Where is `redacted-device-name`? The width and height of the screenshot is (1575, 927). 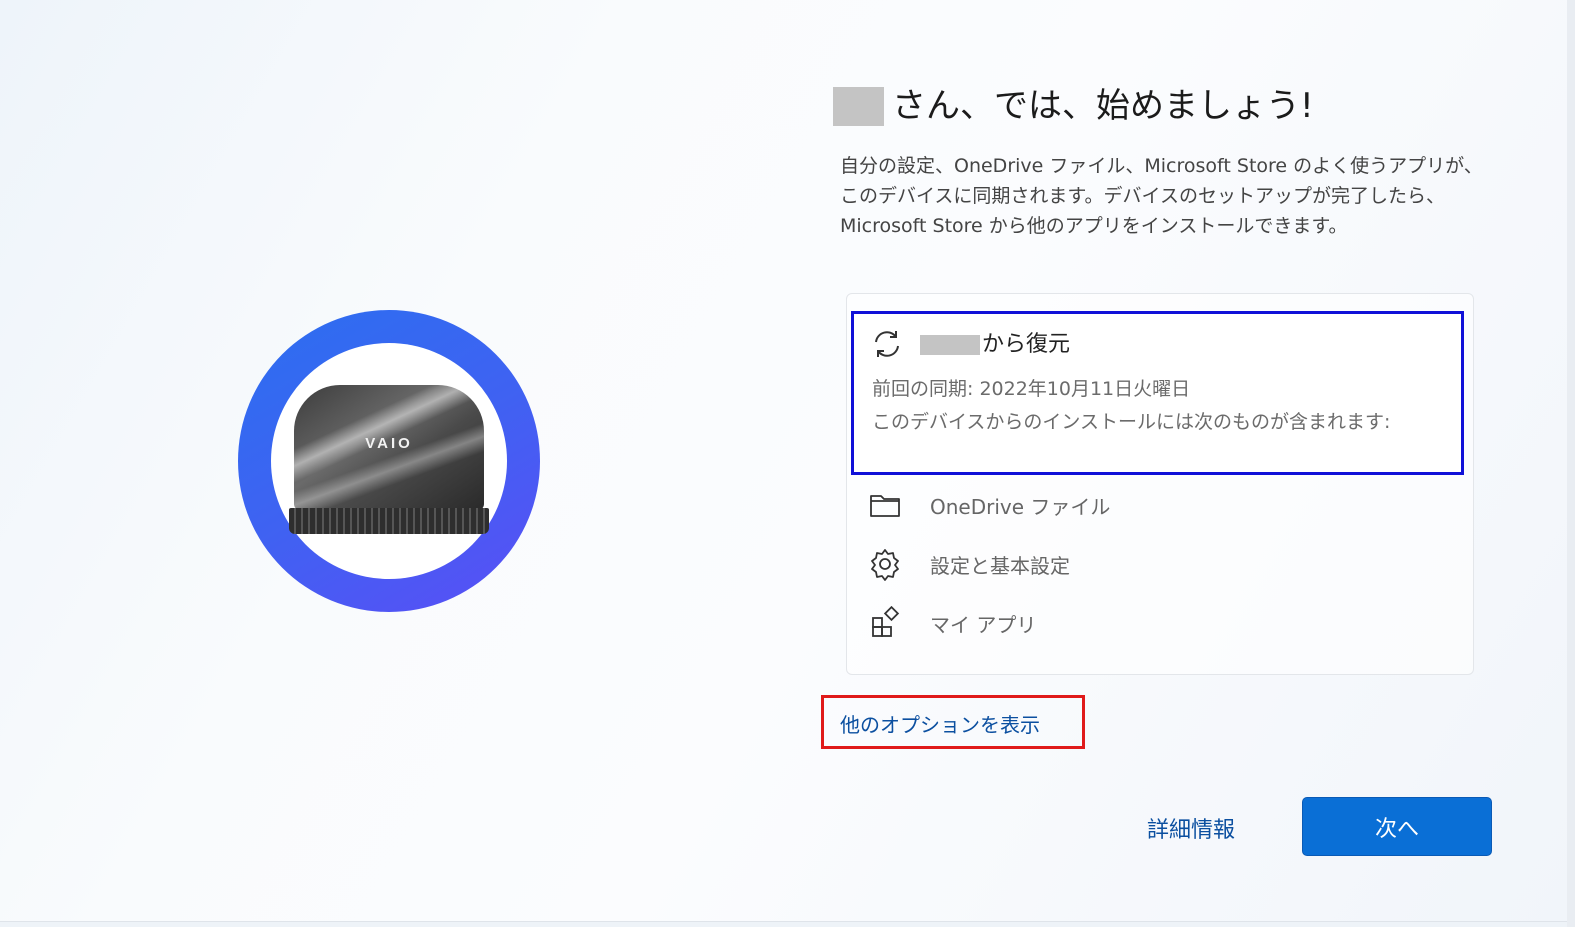 redacted-device-name is located at coordinates (950, 345).